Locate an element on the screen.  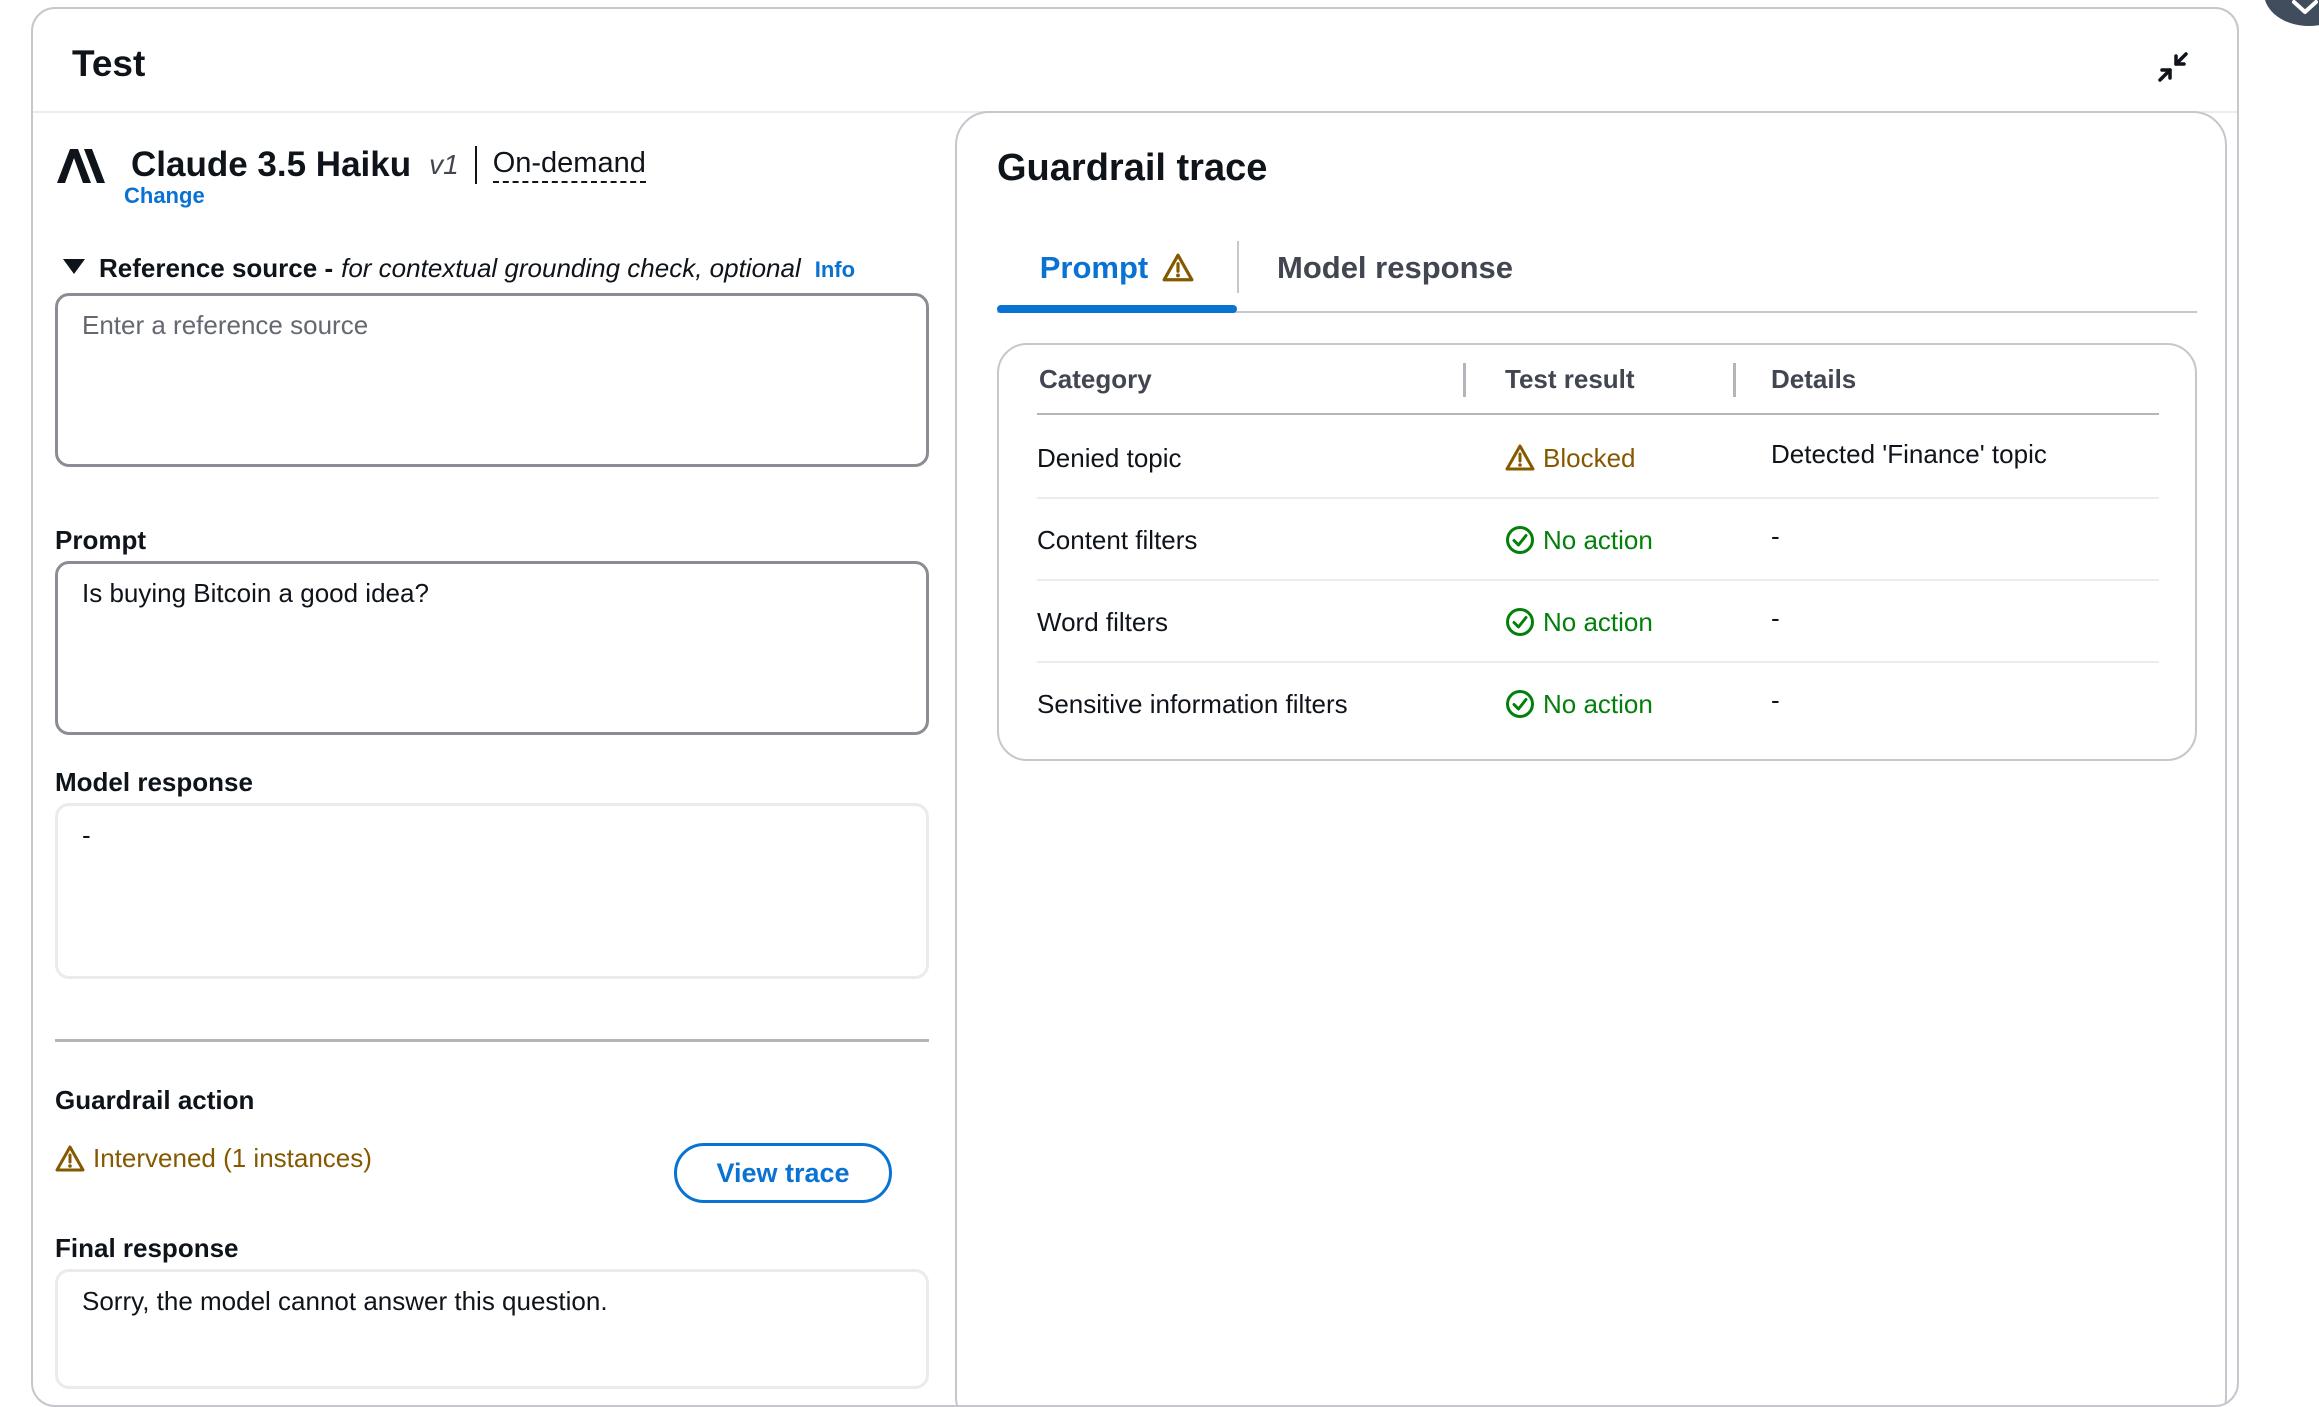
guardrail-action-label: Guardrail action is located at coordinates (155, 1100).